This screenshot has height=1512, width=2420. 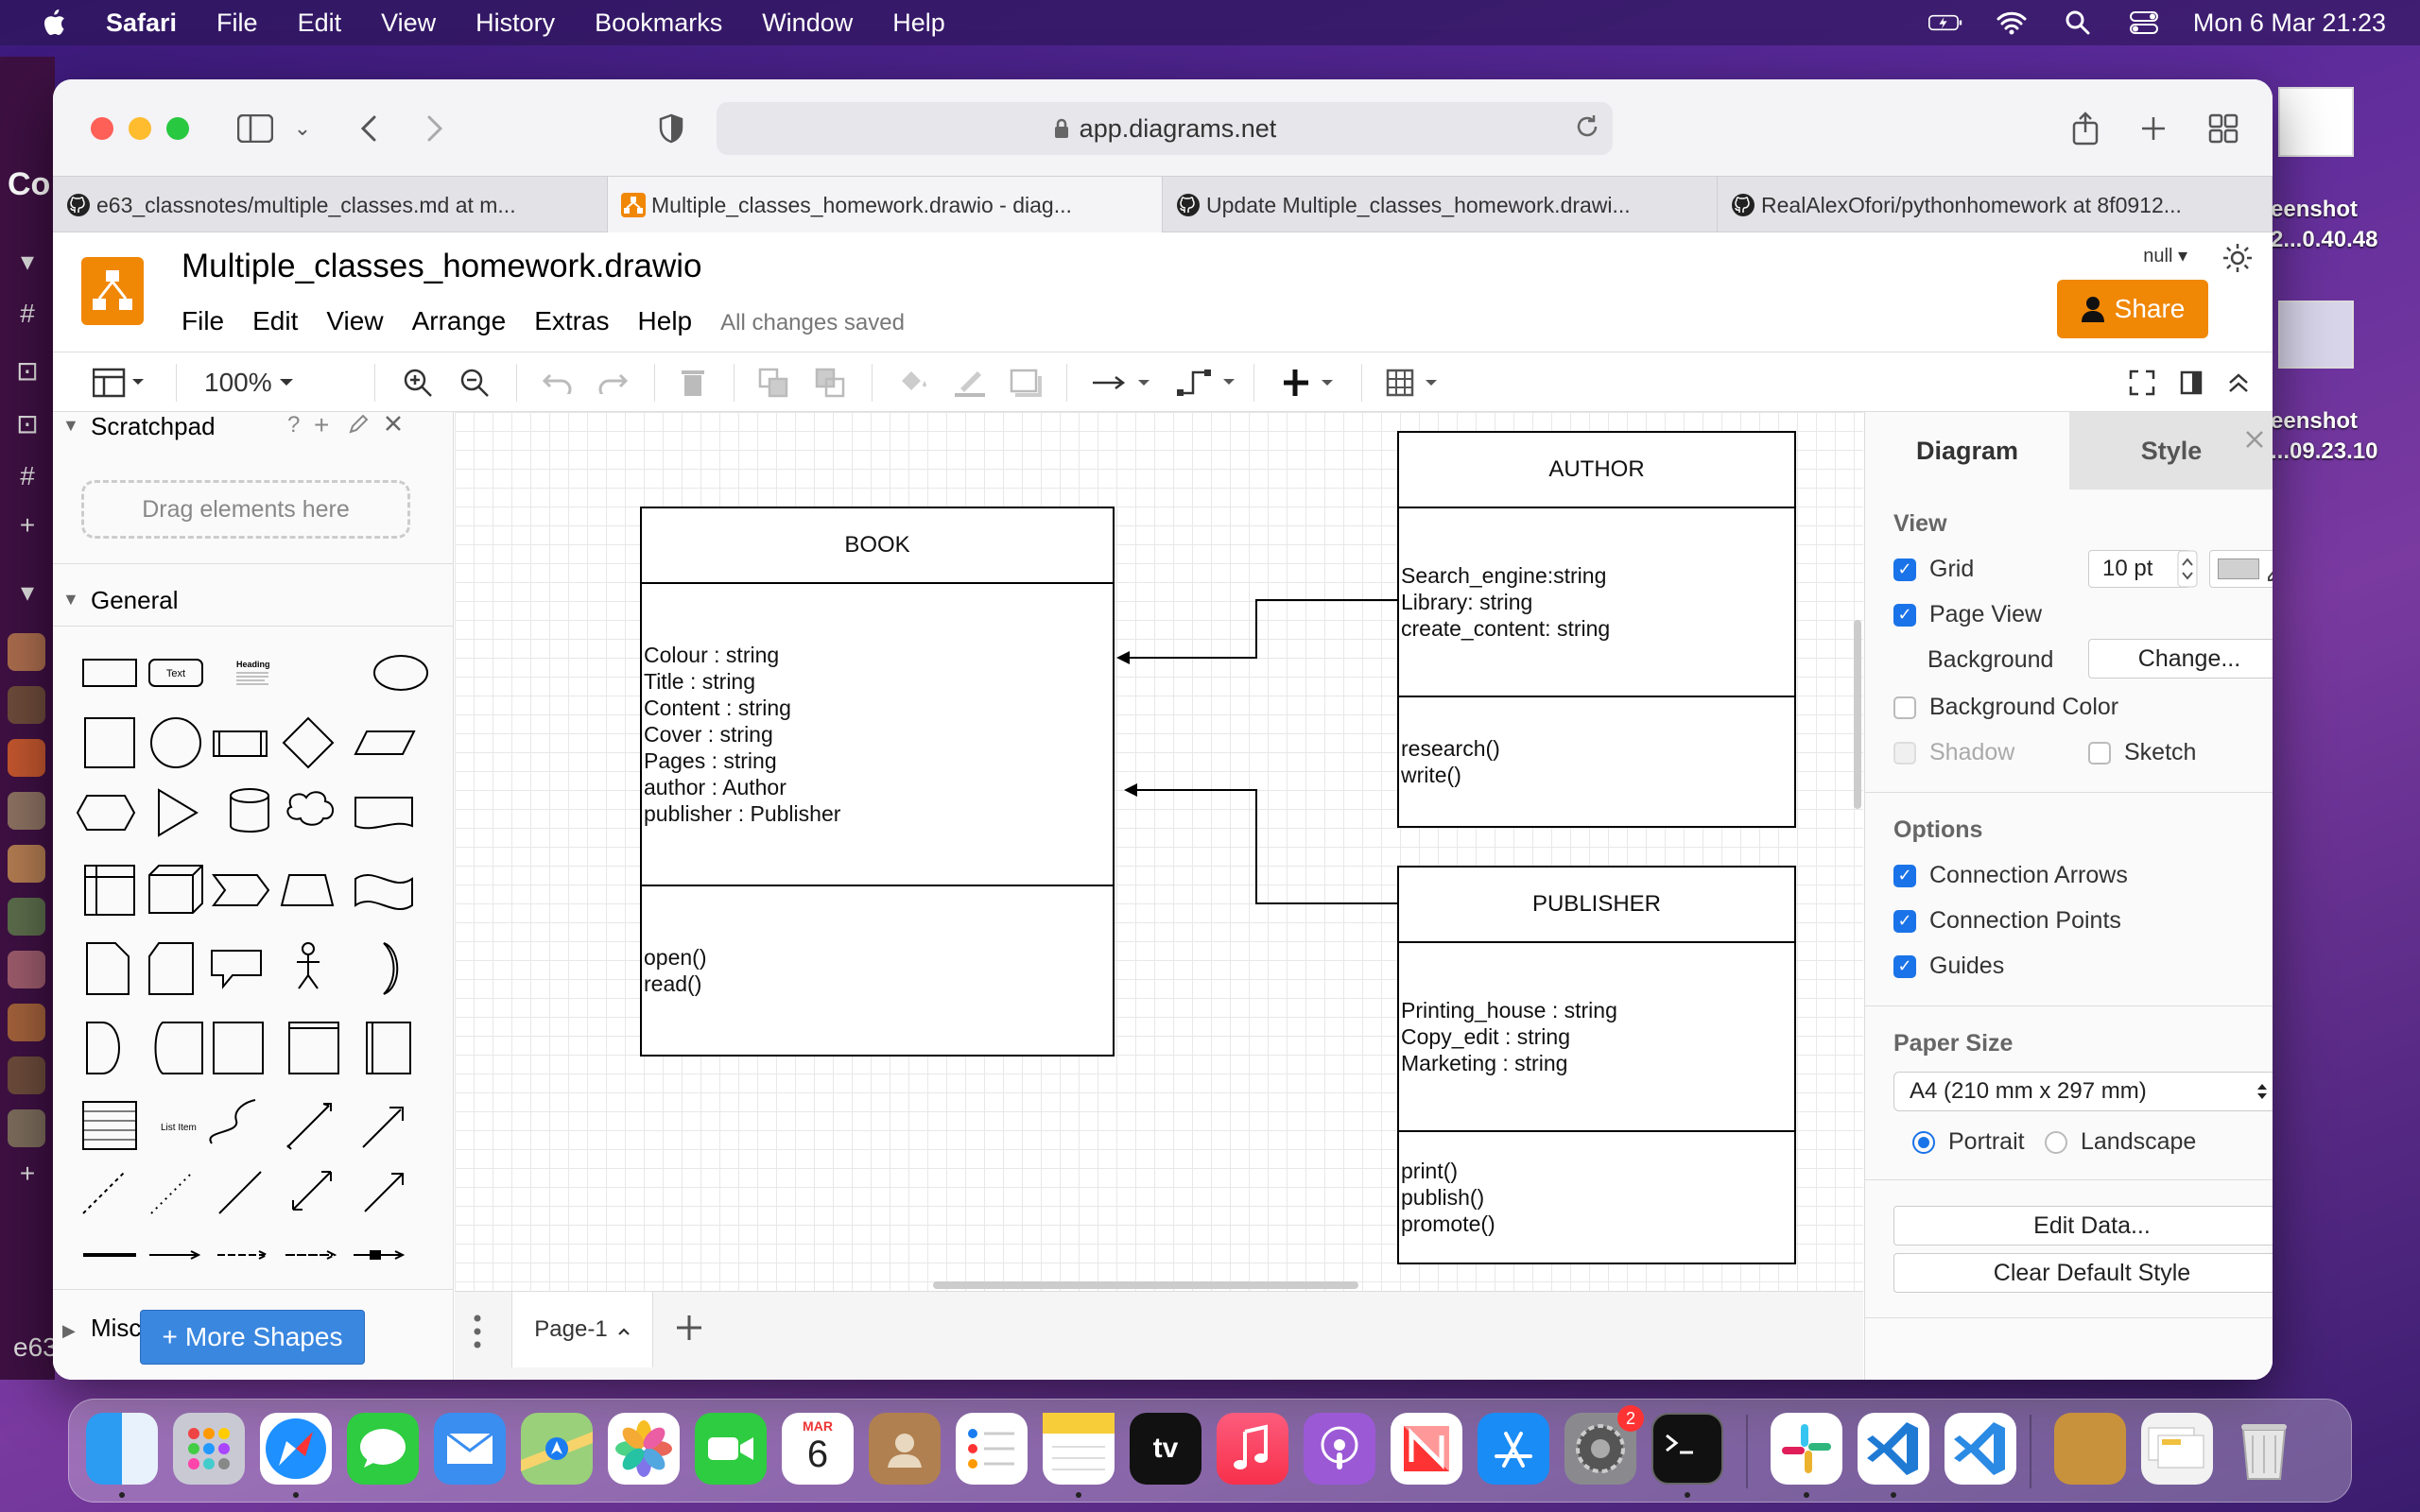 What do you see at coordinates (2099, 753) in the screenshot?
I see `sketch-checkbox` at bounding box center [2099, 753].